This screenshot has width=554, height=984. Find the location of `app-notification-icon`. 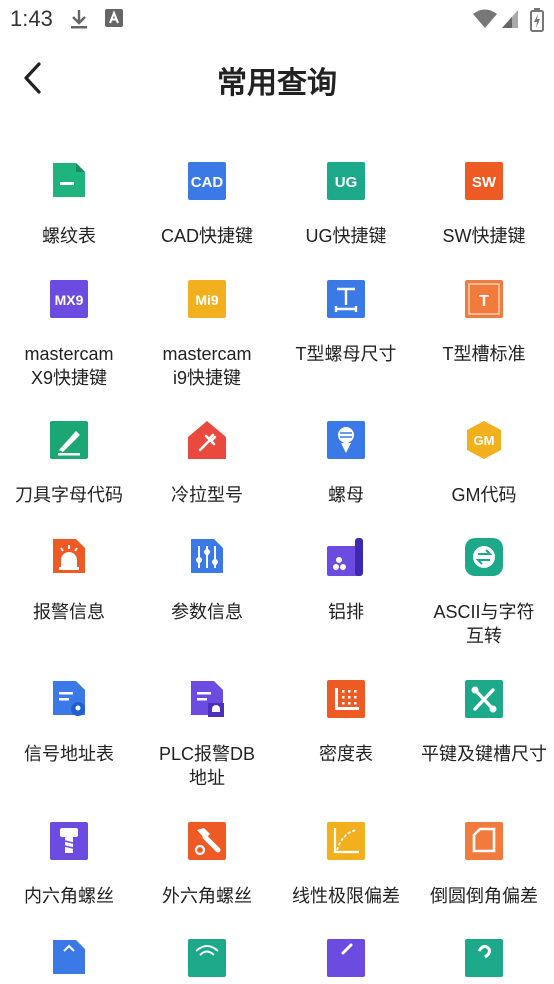

app-notification-icon is located at coordinates (114, 20).